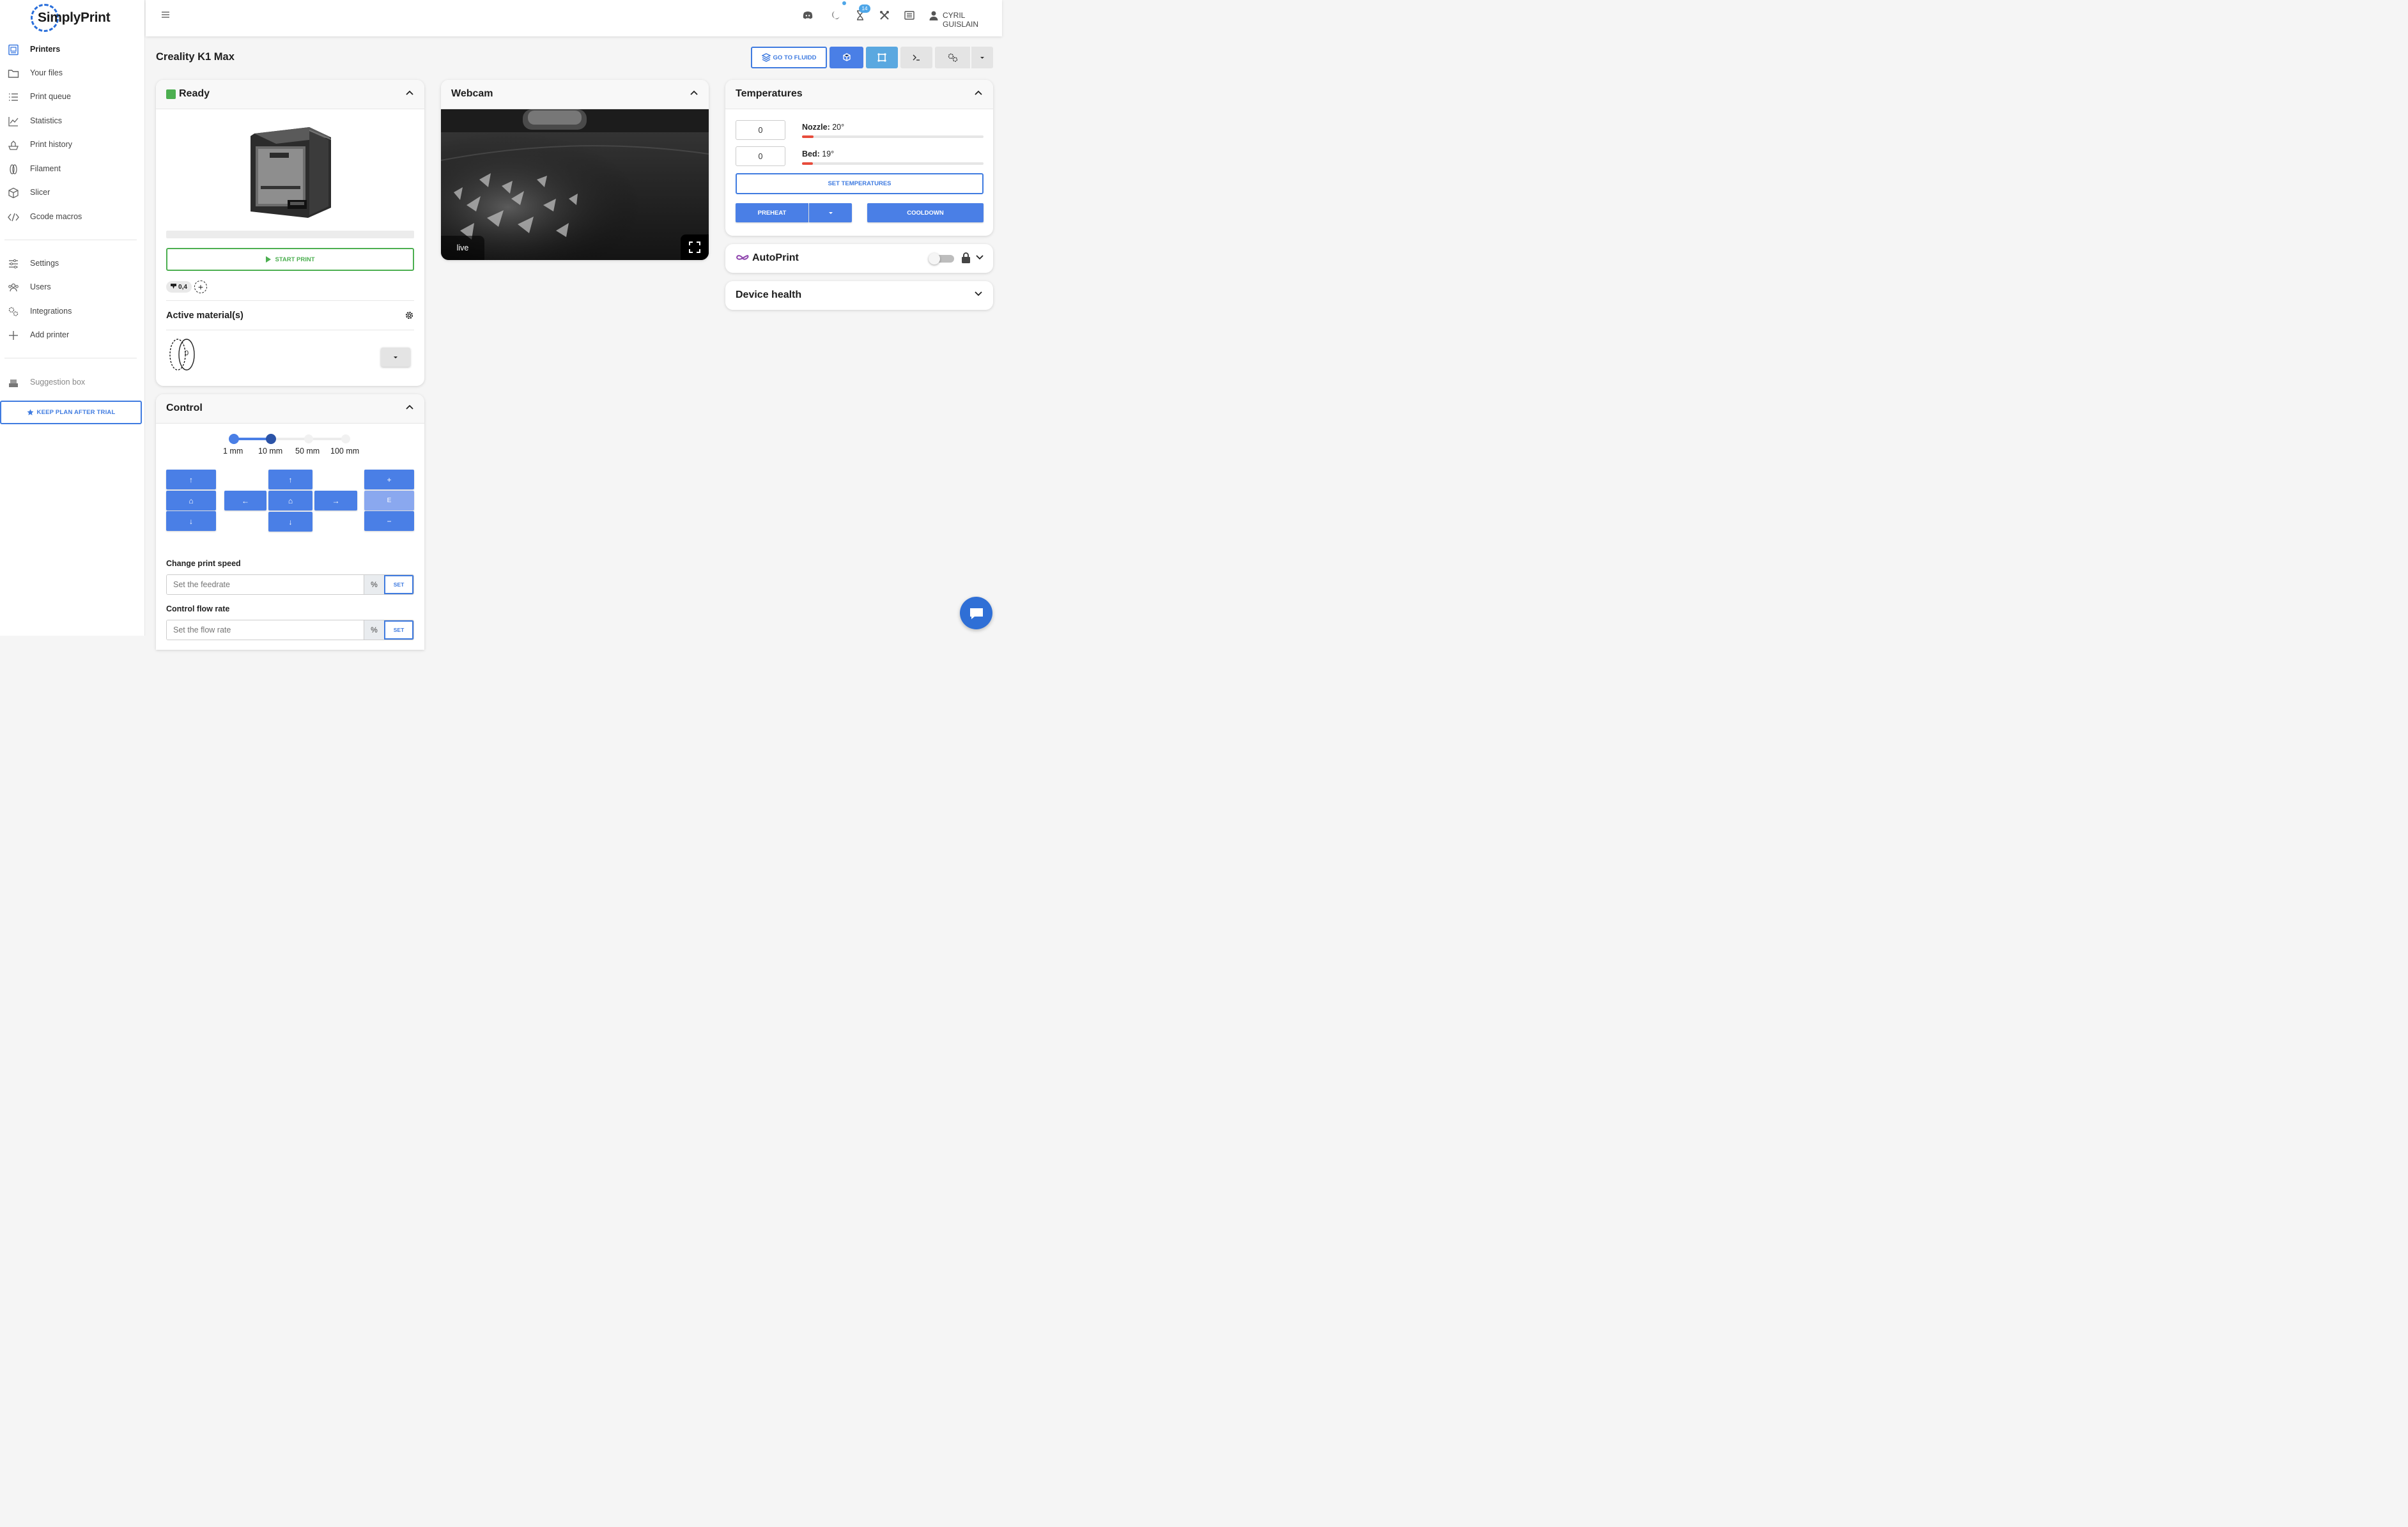 The image size is (2408, 1527). Describe the element at coordinates (13, 193) in the screenshot. I see `cube-icon` at that location.